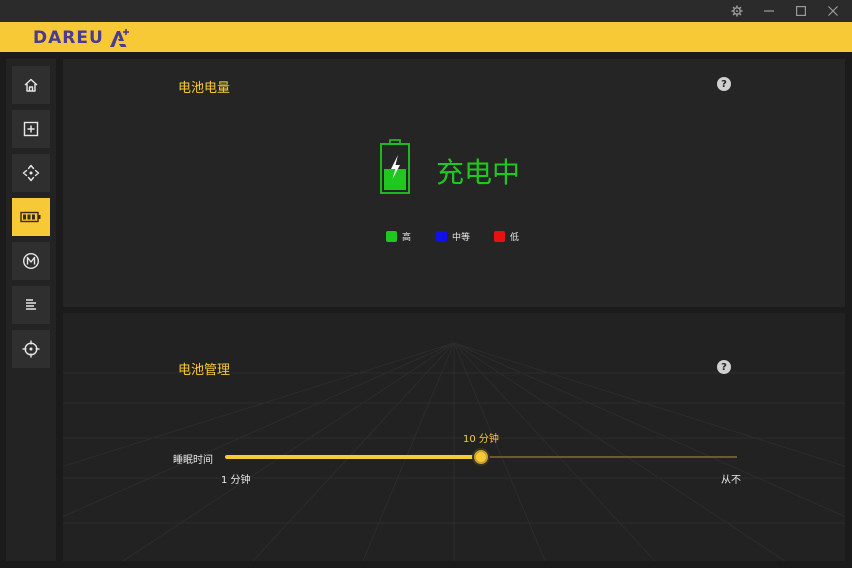  What do you see at coordinates (499, 236) in the screenshot?
I see `legend-swatch-red` at bounding box center [499, 236].